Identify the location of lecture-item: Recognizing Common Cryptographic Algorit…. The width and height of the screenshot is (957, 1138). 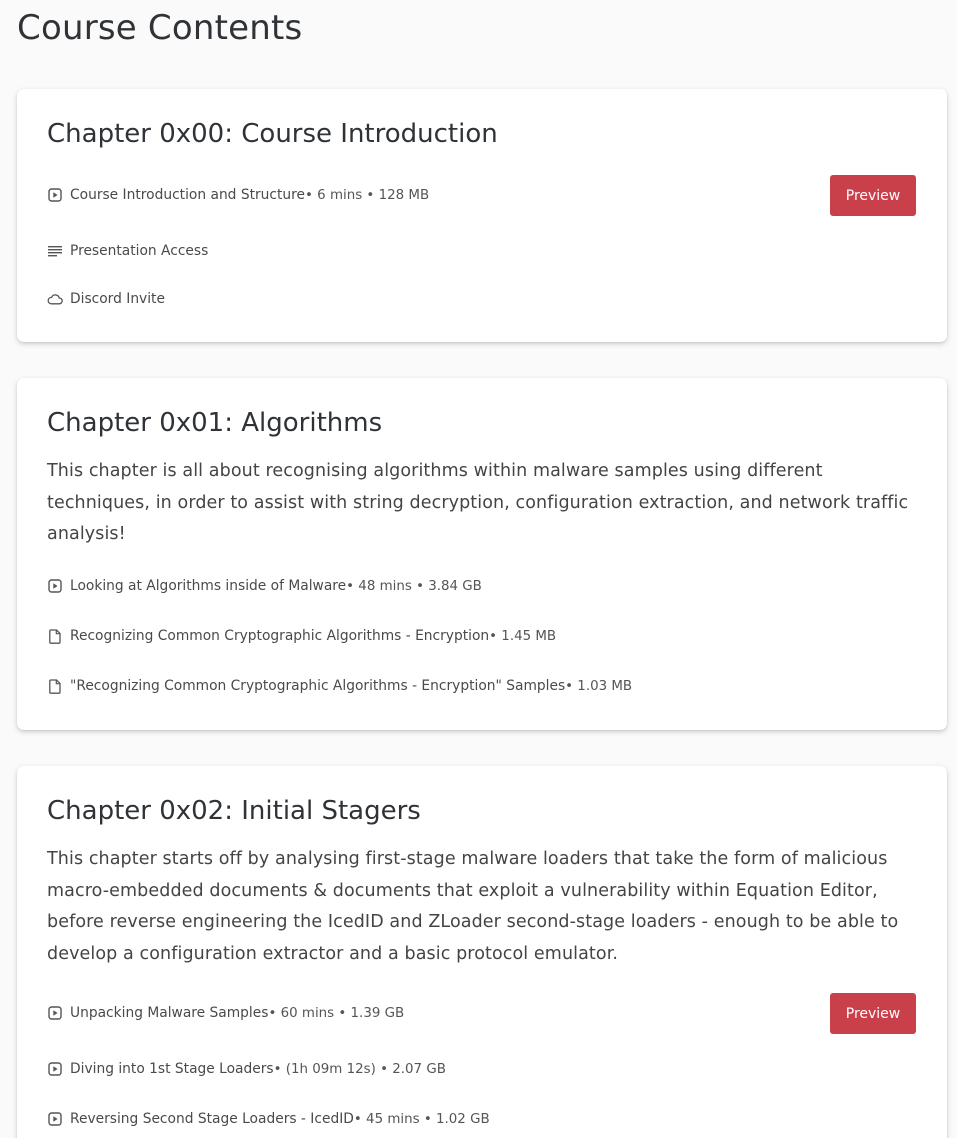
(301, 636).